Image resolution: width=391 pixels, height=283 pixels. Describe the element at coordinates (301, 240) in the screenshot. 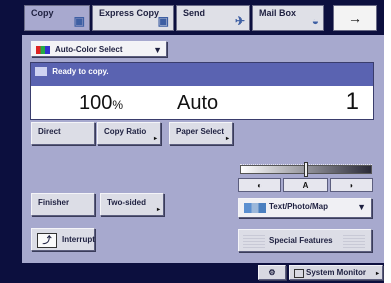

I see `special-features-label: Special Features` at that location.